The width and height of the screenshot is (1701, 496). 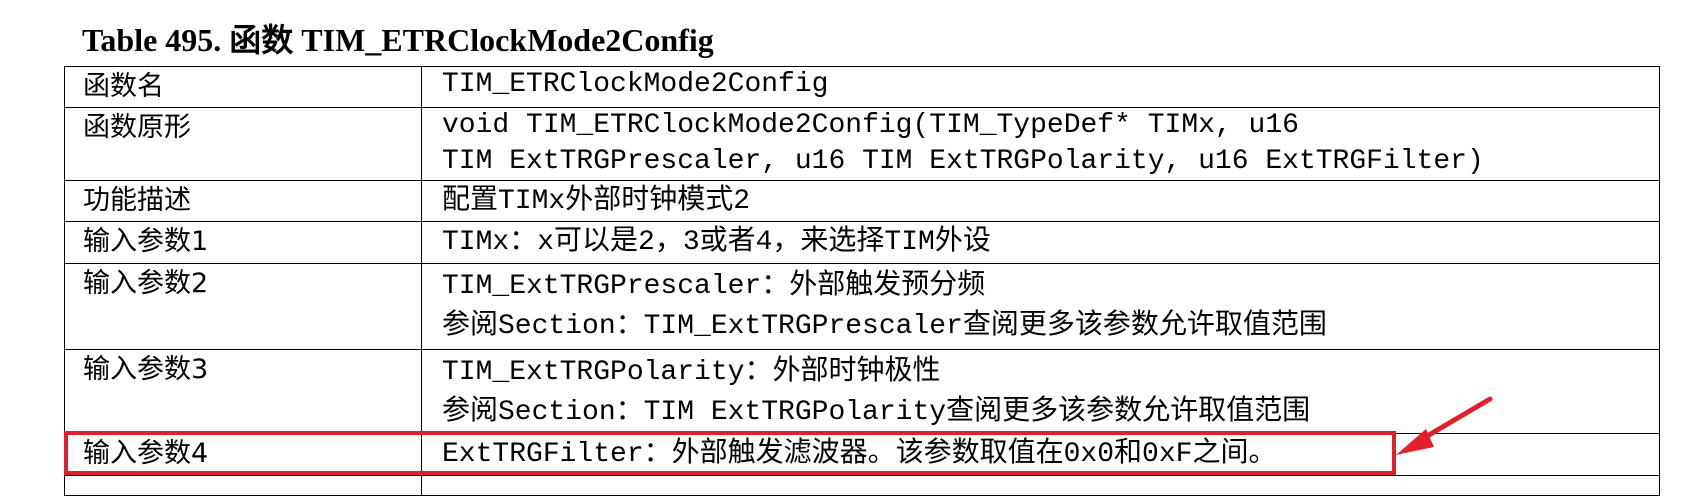 I want to click on table-row, so click(x=862, y=485).